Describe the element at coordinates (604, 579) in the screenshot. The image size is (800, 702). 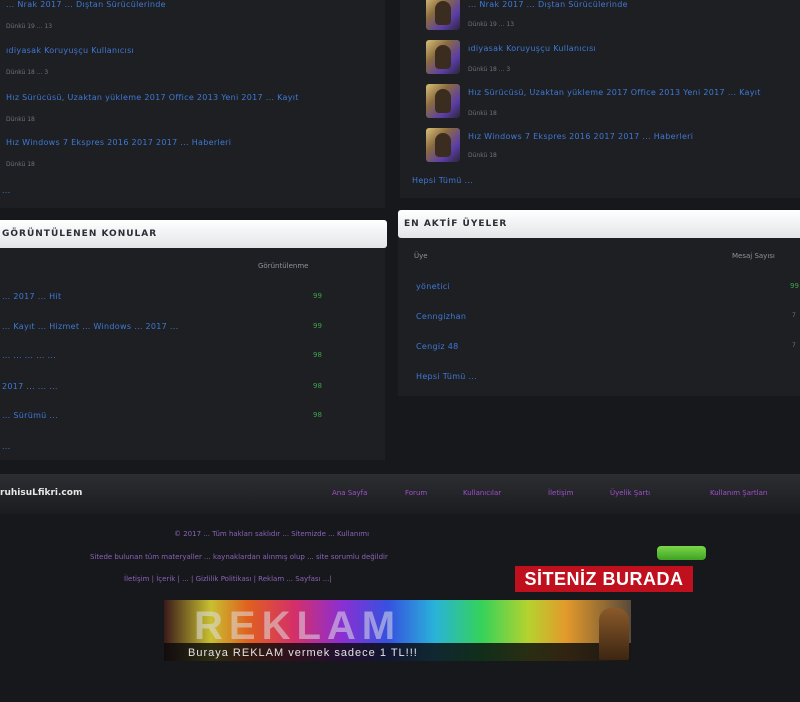
I see `siteniz-burada-badge: SİTENİZ BURADA` at that location.